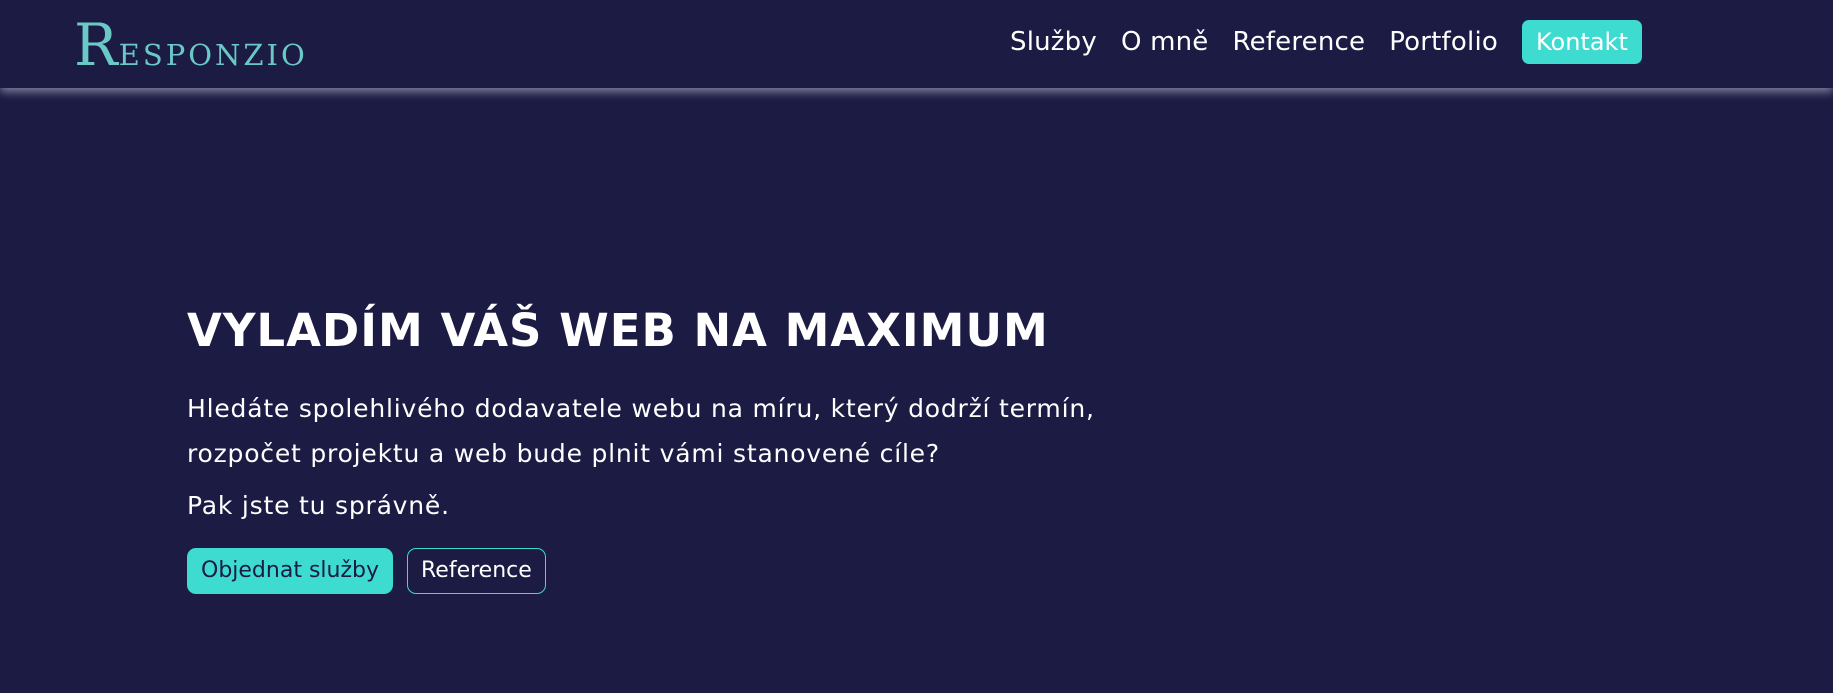 The height and width of the screenshot is (693, 1833). I want to click on nav-link-portfolio: Portfolio, so click(1443, 42).